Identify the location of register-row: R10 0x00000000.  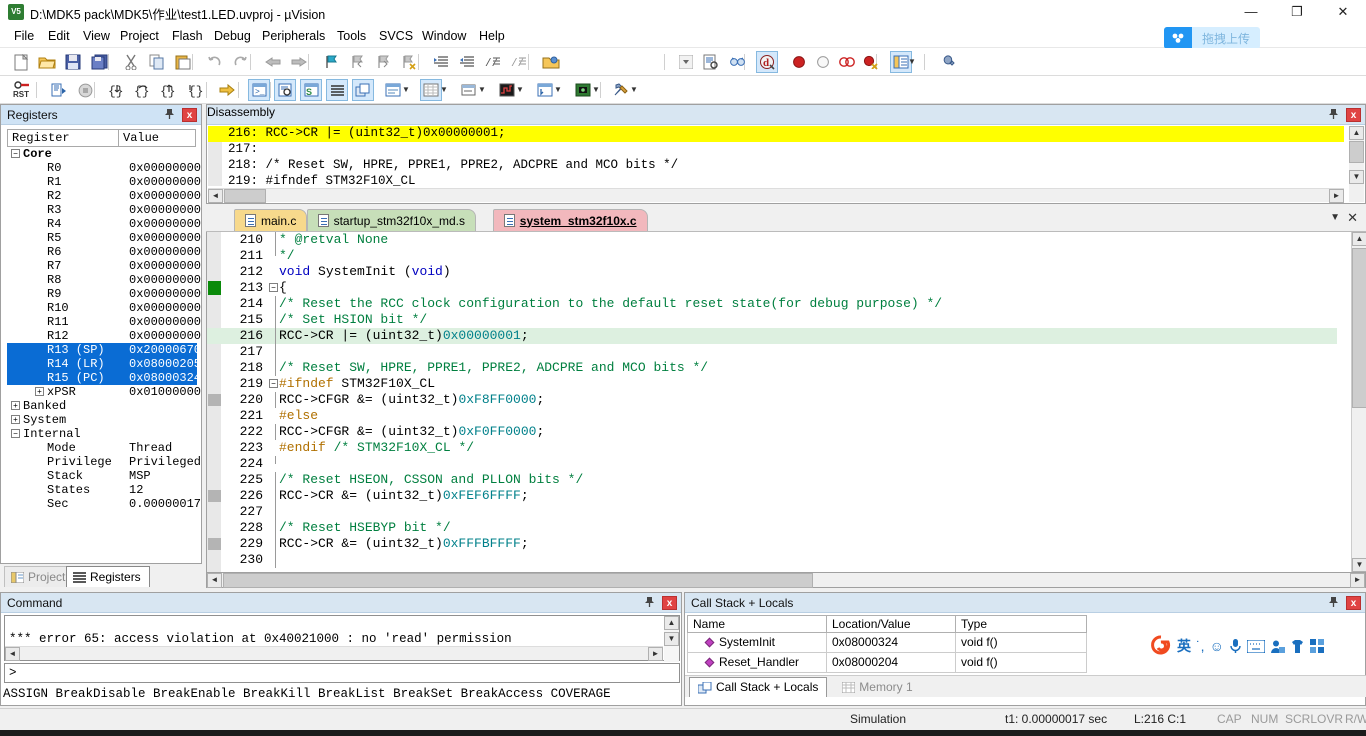
(104, 308).